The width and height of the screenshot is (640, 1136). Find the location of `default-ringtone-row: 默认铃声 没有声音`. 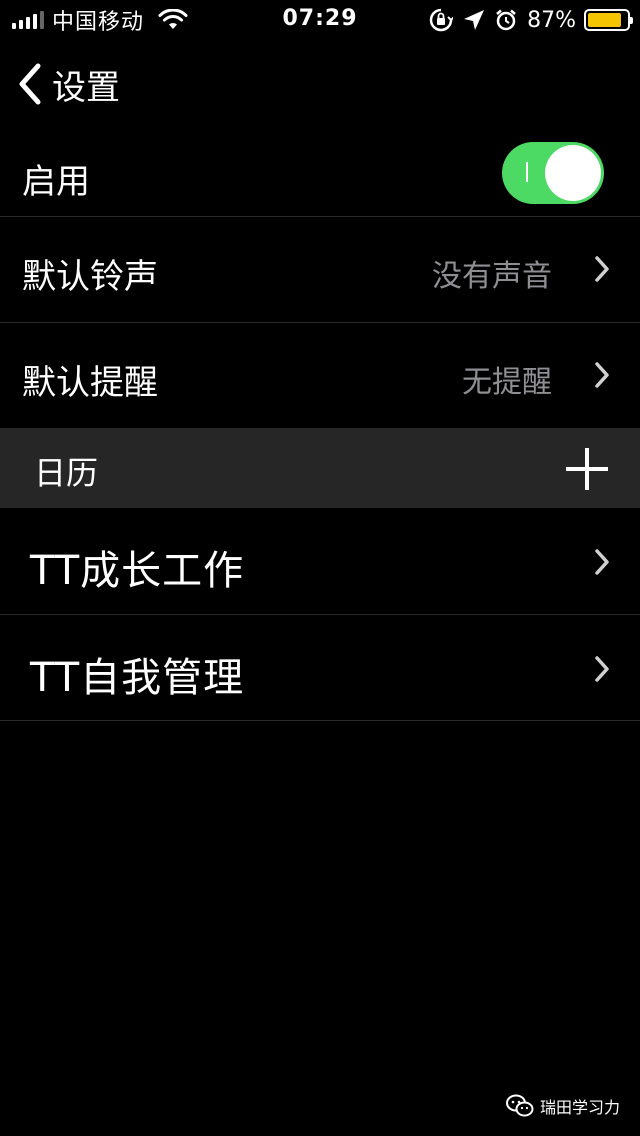

default-ringtone-row: 默认铃声 没有声音 is located at coordinates (320, 269).